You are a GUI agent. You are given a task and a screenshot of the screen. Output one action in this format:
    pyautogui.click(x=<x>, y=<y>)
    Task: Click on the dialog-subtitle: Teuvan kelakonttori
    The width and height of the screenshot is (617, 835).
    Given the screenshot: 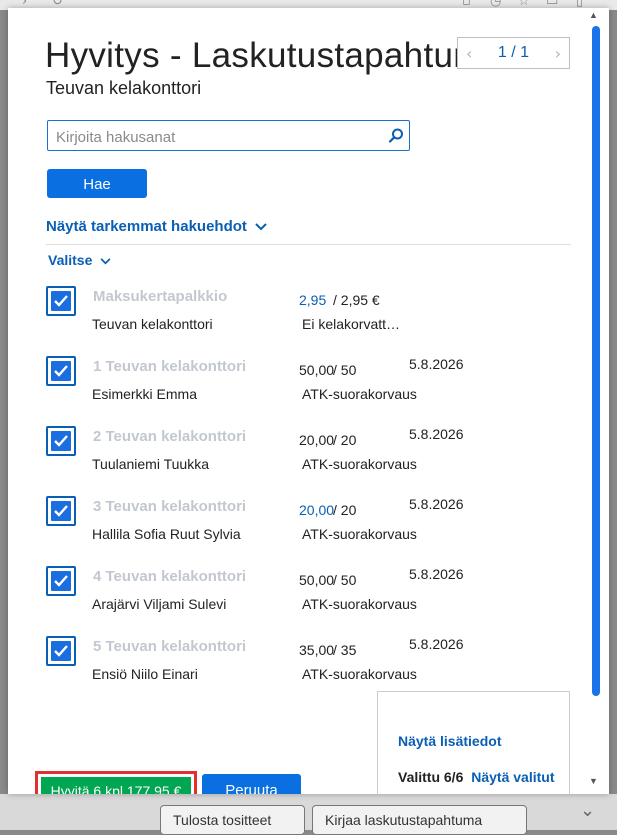 What is the action you would take?
    pyautogui.click(x=124, y=88)
    